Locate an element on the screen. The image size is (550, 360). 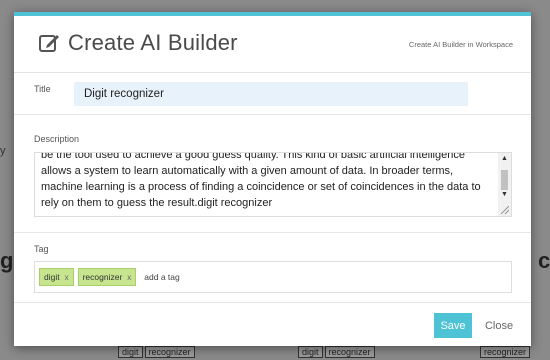
edit-icon is located at coordinates (50, 43).